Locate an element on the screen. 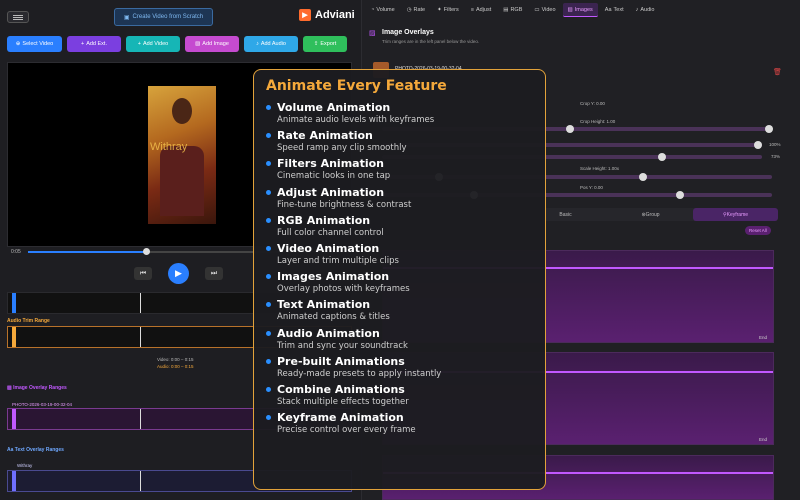  crop-height-label: Crop Height: 1.00 is located at coordinates (598, 121).